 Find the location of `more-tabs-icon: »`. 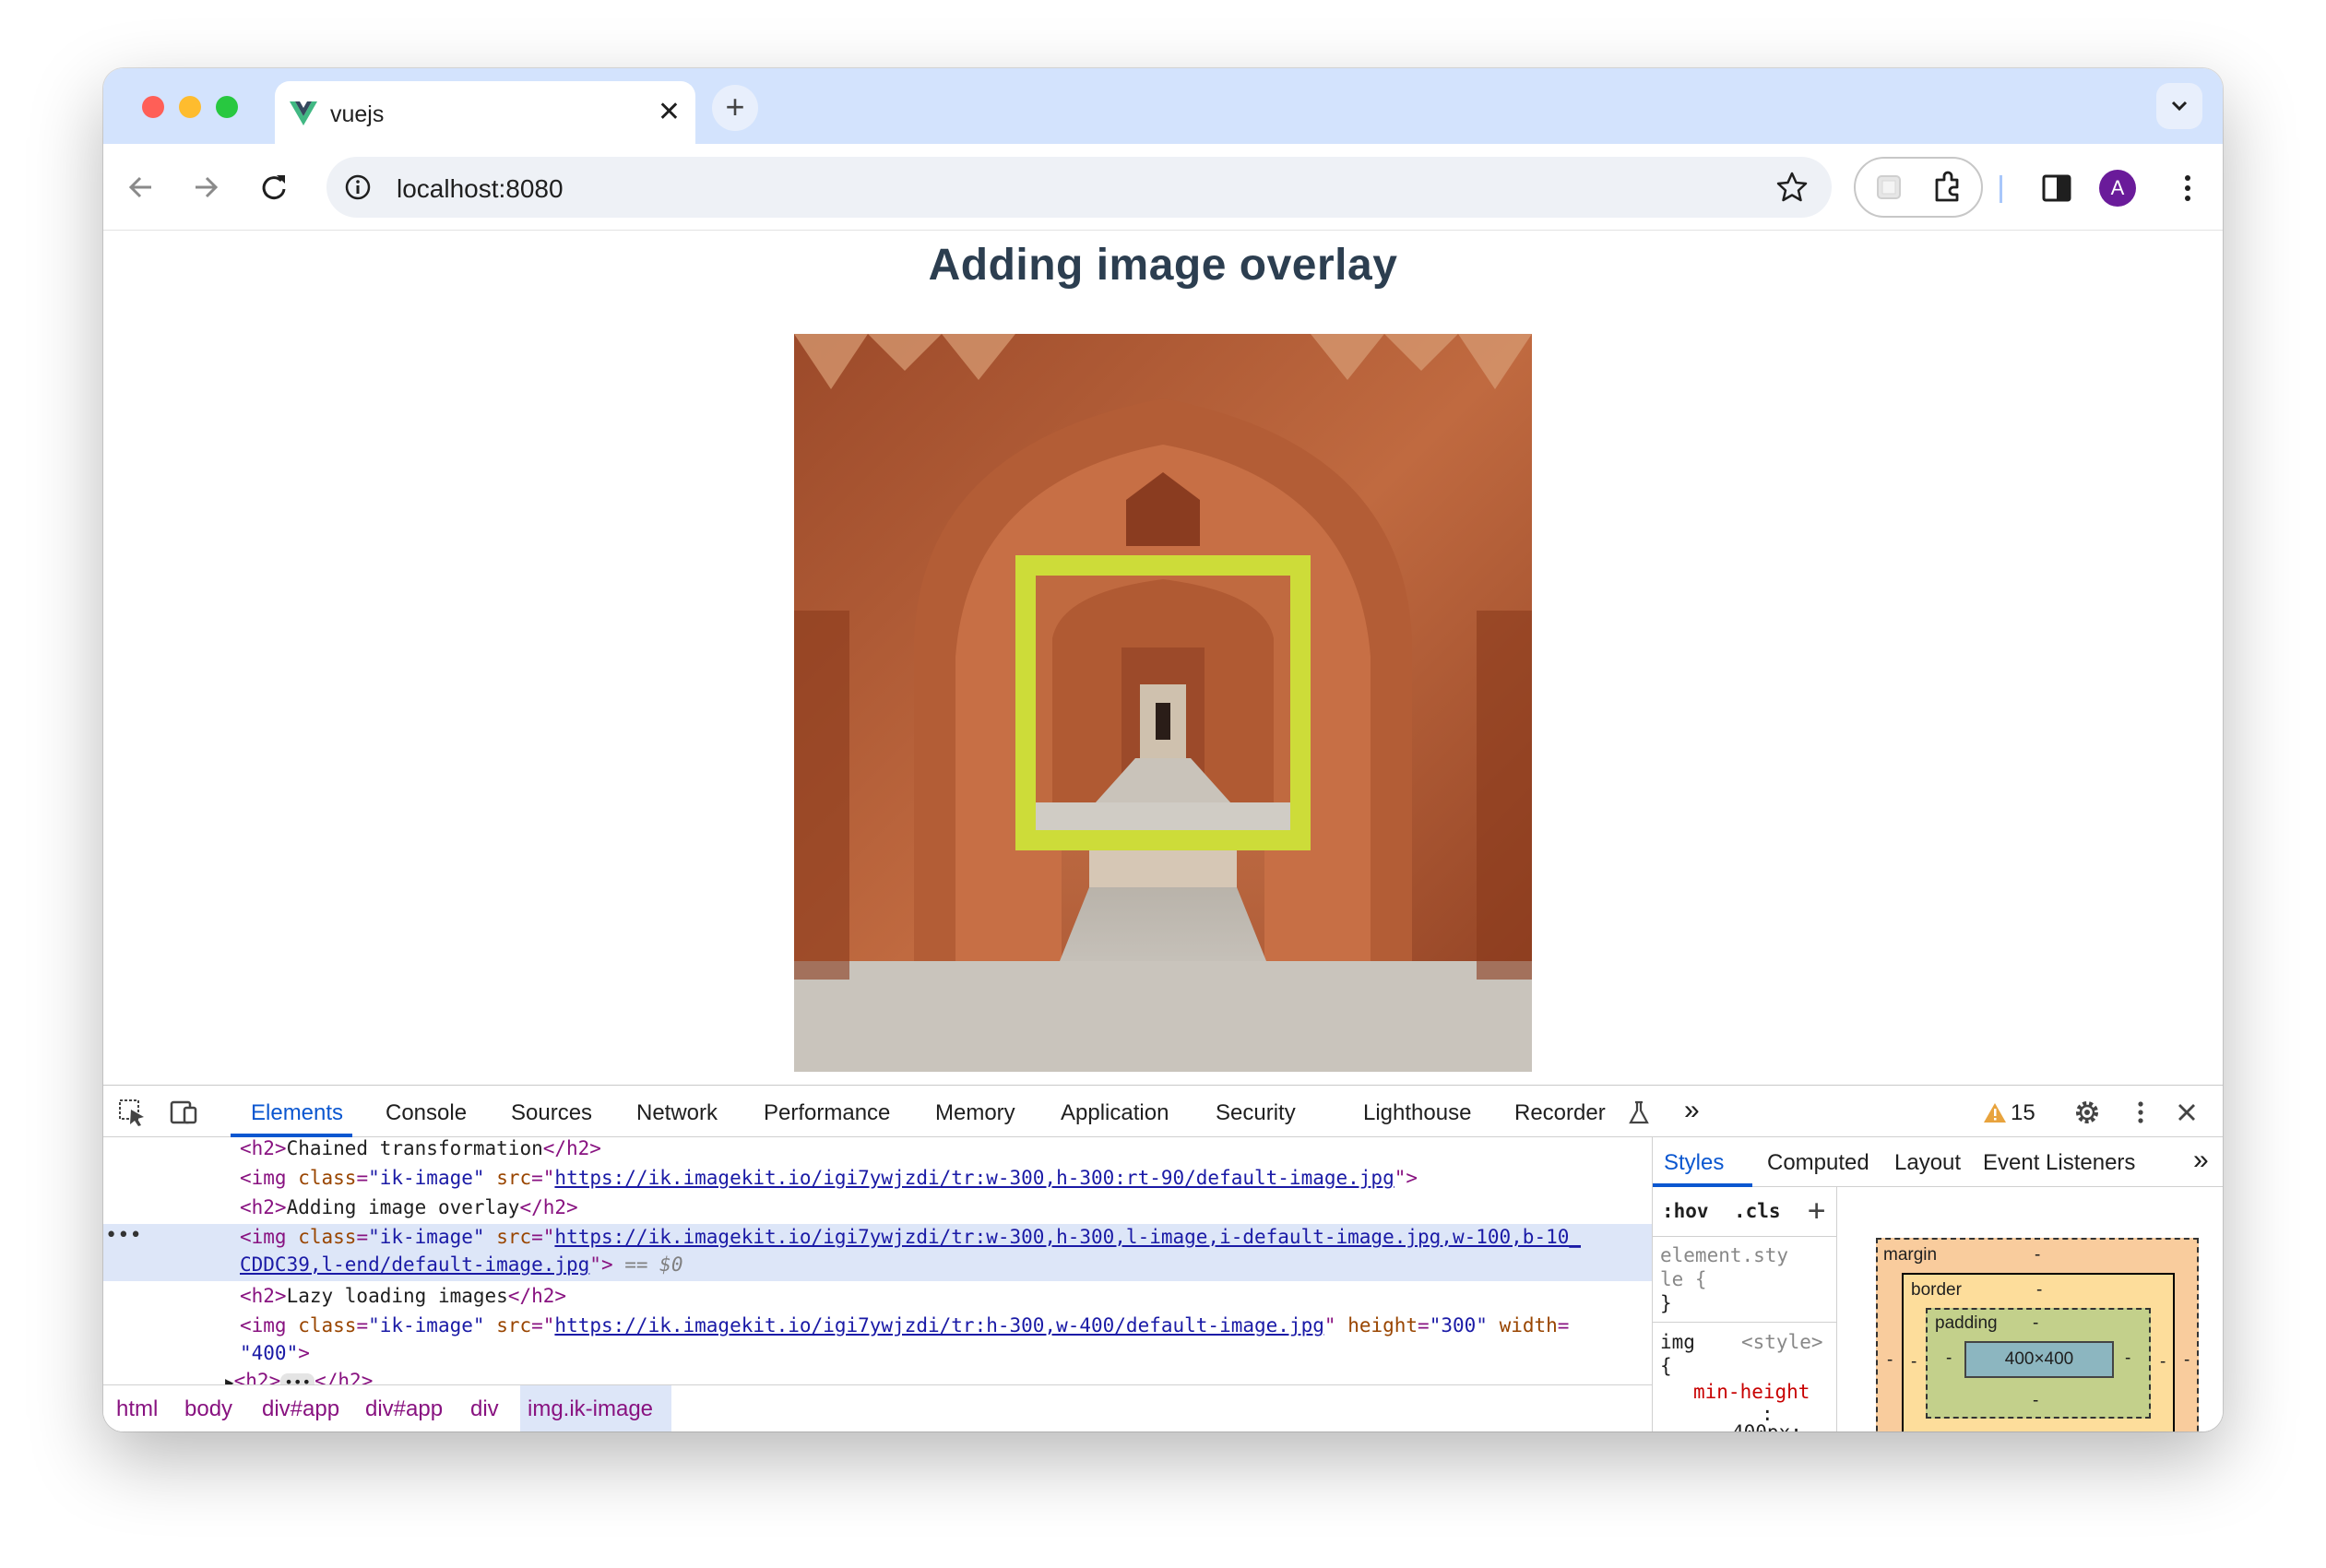

more-tabs-icon: » is located at coordinates (1692, 1110).